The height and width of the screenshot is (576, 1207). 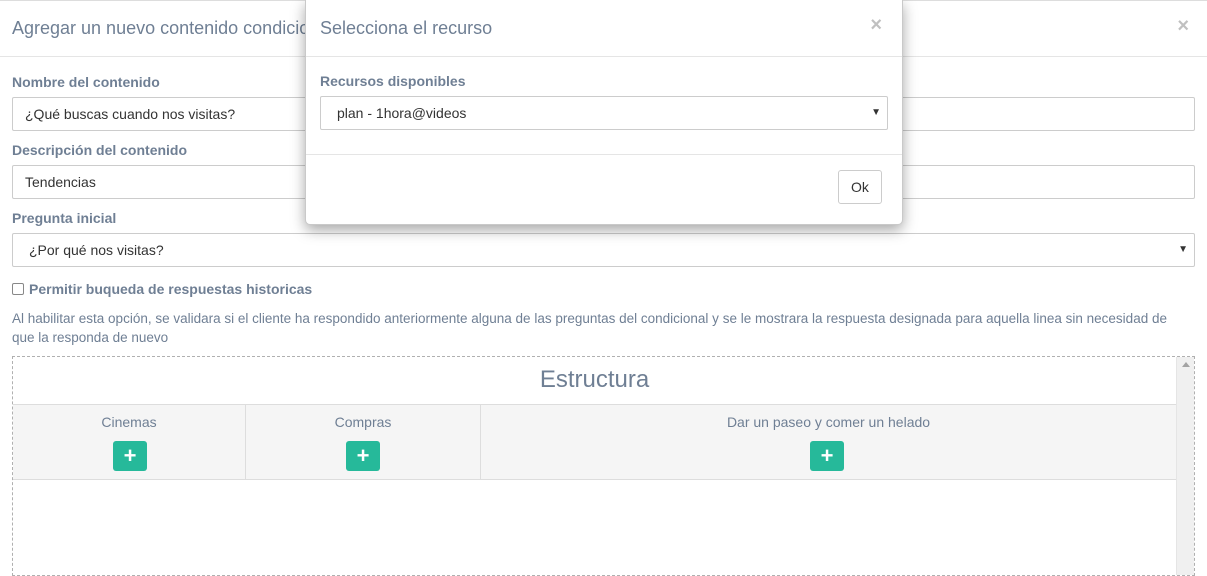 I want to click on ok-button: Ok, so click(x=860, y=187).